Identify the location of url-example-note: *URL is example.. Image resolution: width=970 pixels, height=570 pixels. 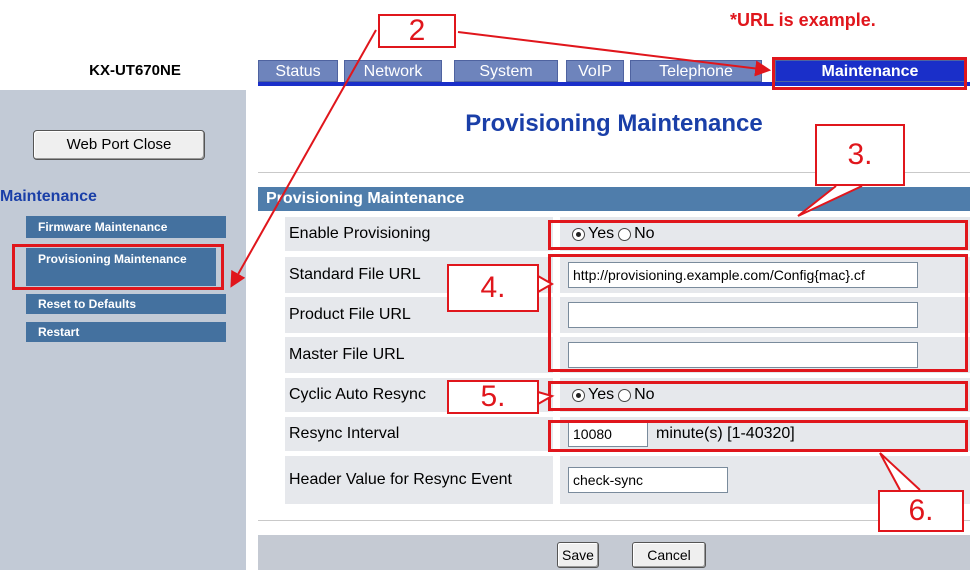
(803, 20).